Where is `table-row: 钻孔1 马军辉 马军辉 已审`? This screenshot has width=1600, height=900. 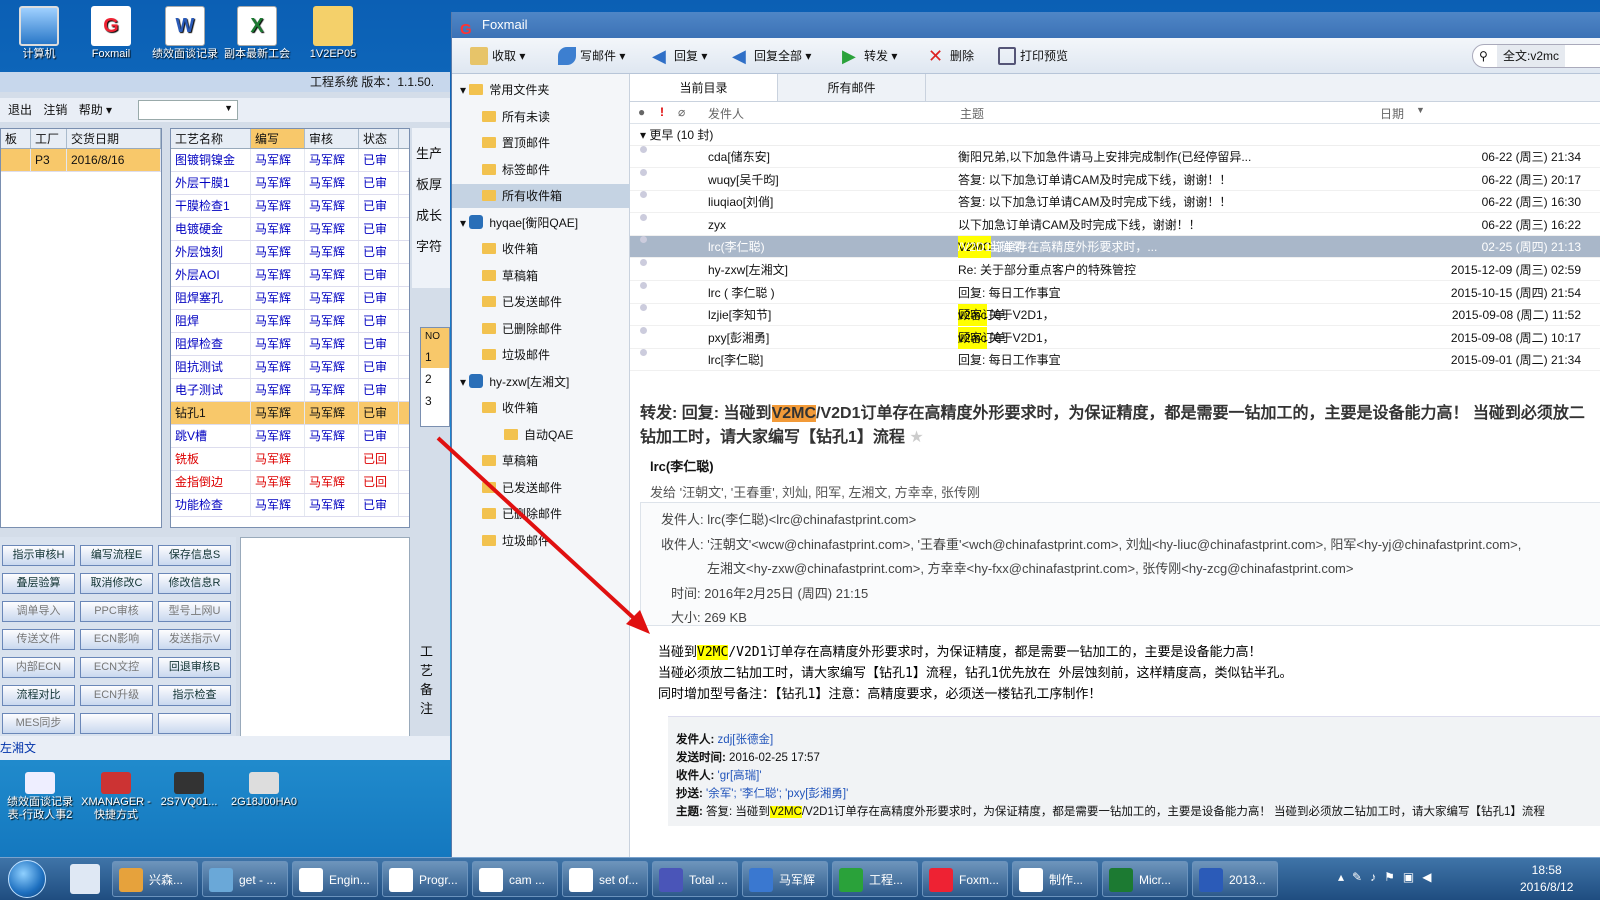 table-row: 钻孔1 马军辉 马军辉 已审 is located at coordinates (290, 413).